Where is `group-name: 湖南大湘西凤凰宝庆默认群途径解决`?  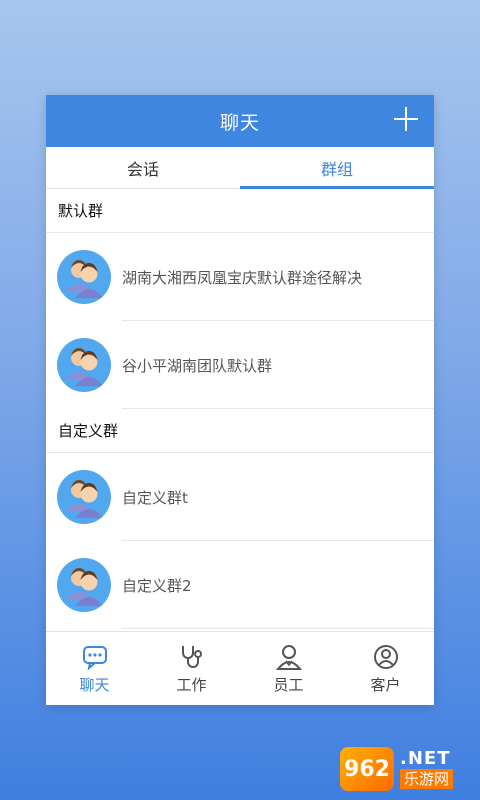 group-name: 湖南大湘西凤凰宝庆默认群途径解决 is located at coordinates (242, 277).